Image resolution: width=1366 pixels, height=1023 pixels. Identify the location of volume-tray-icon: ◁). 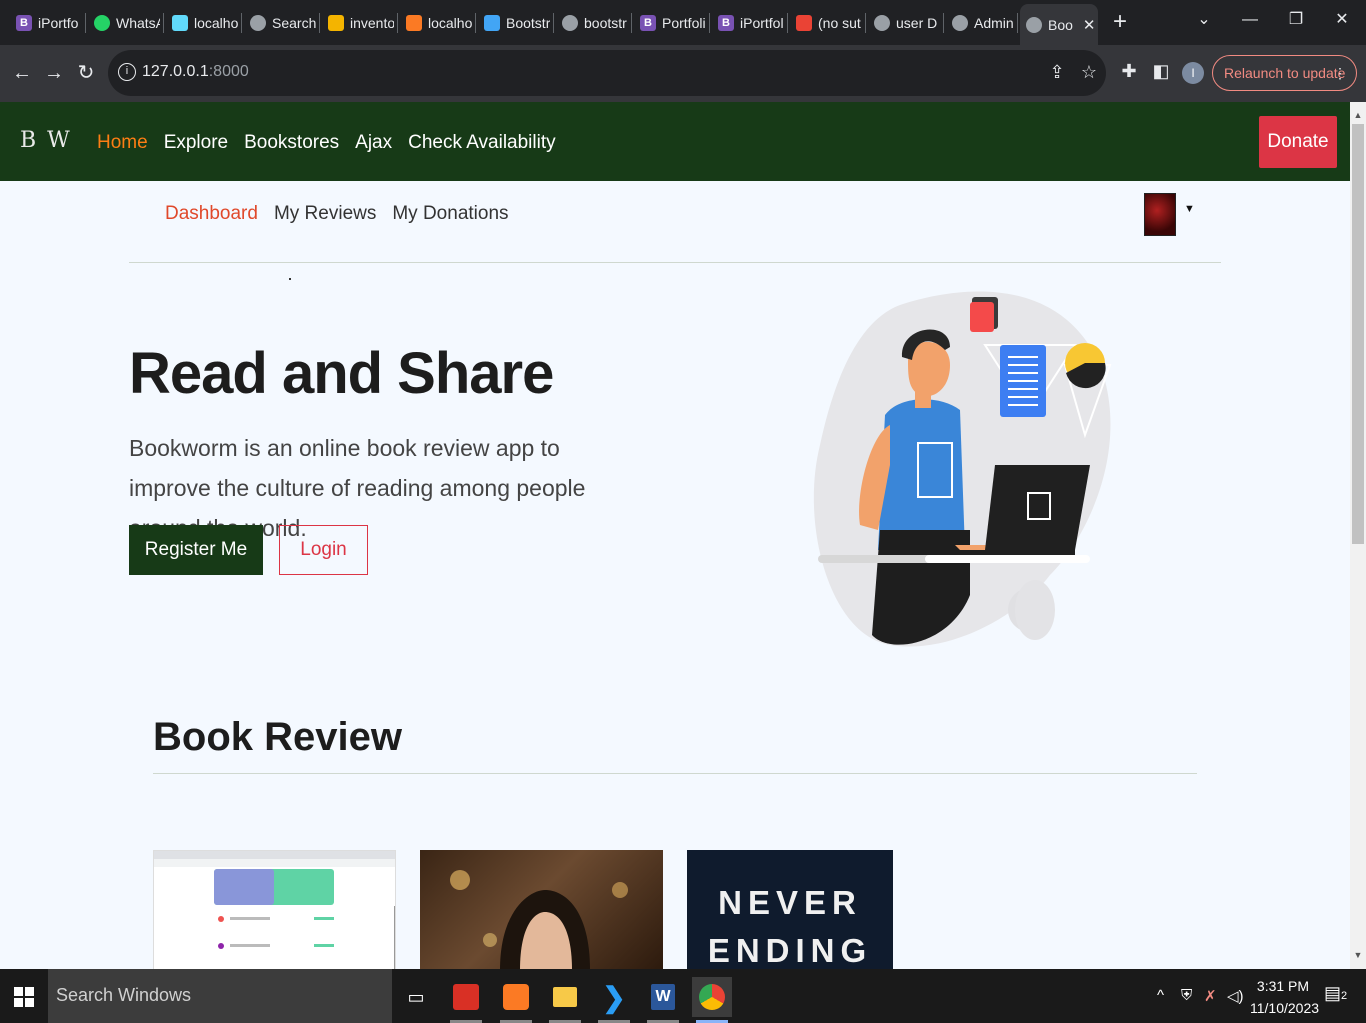
(1235, 996).